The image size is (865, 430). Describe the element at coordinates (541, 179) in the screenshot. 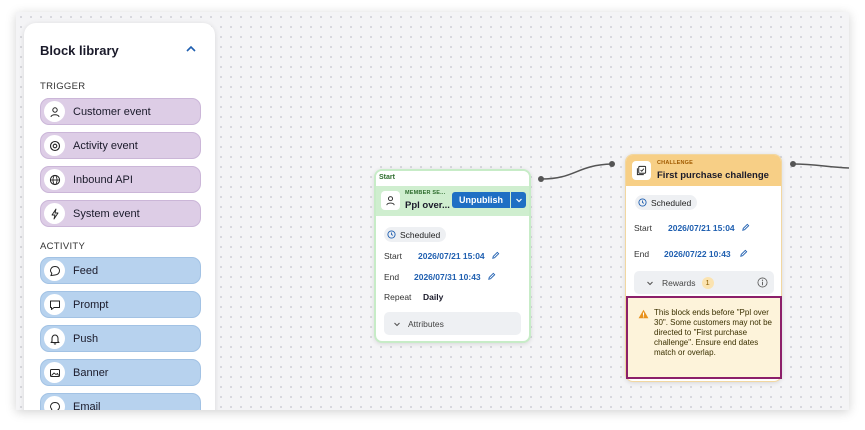

I see `connector-dot-out` at that location.